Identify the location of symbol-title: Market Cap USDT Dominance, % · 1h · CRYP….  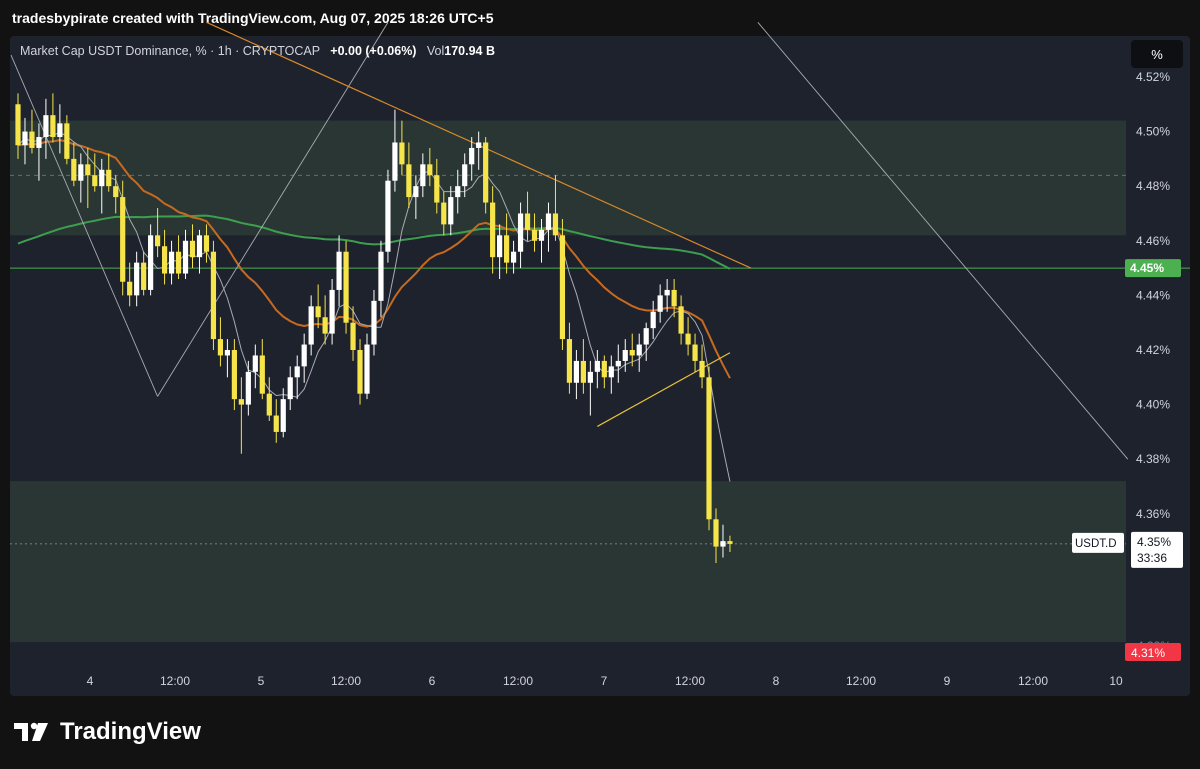
(170, 51).